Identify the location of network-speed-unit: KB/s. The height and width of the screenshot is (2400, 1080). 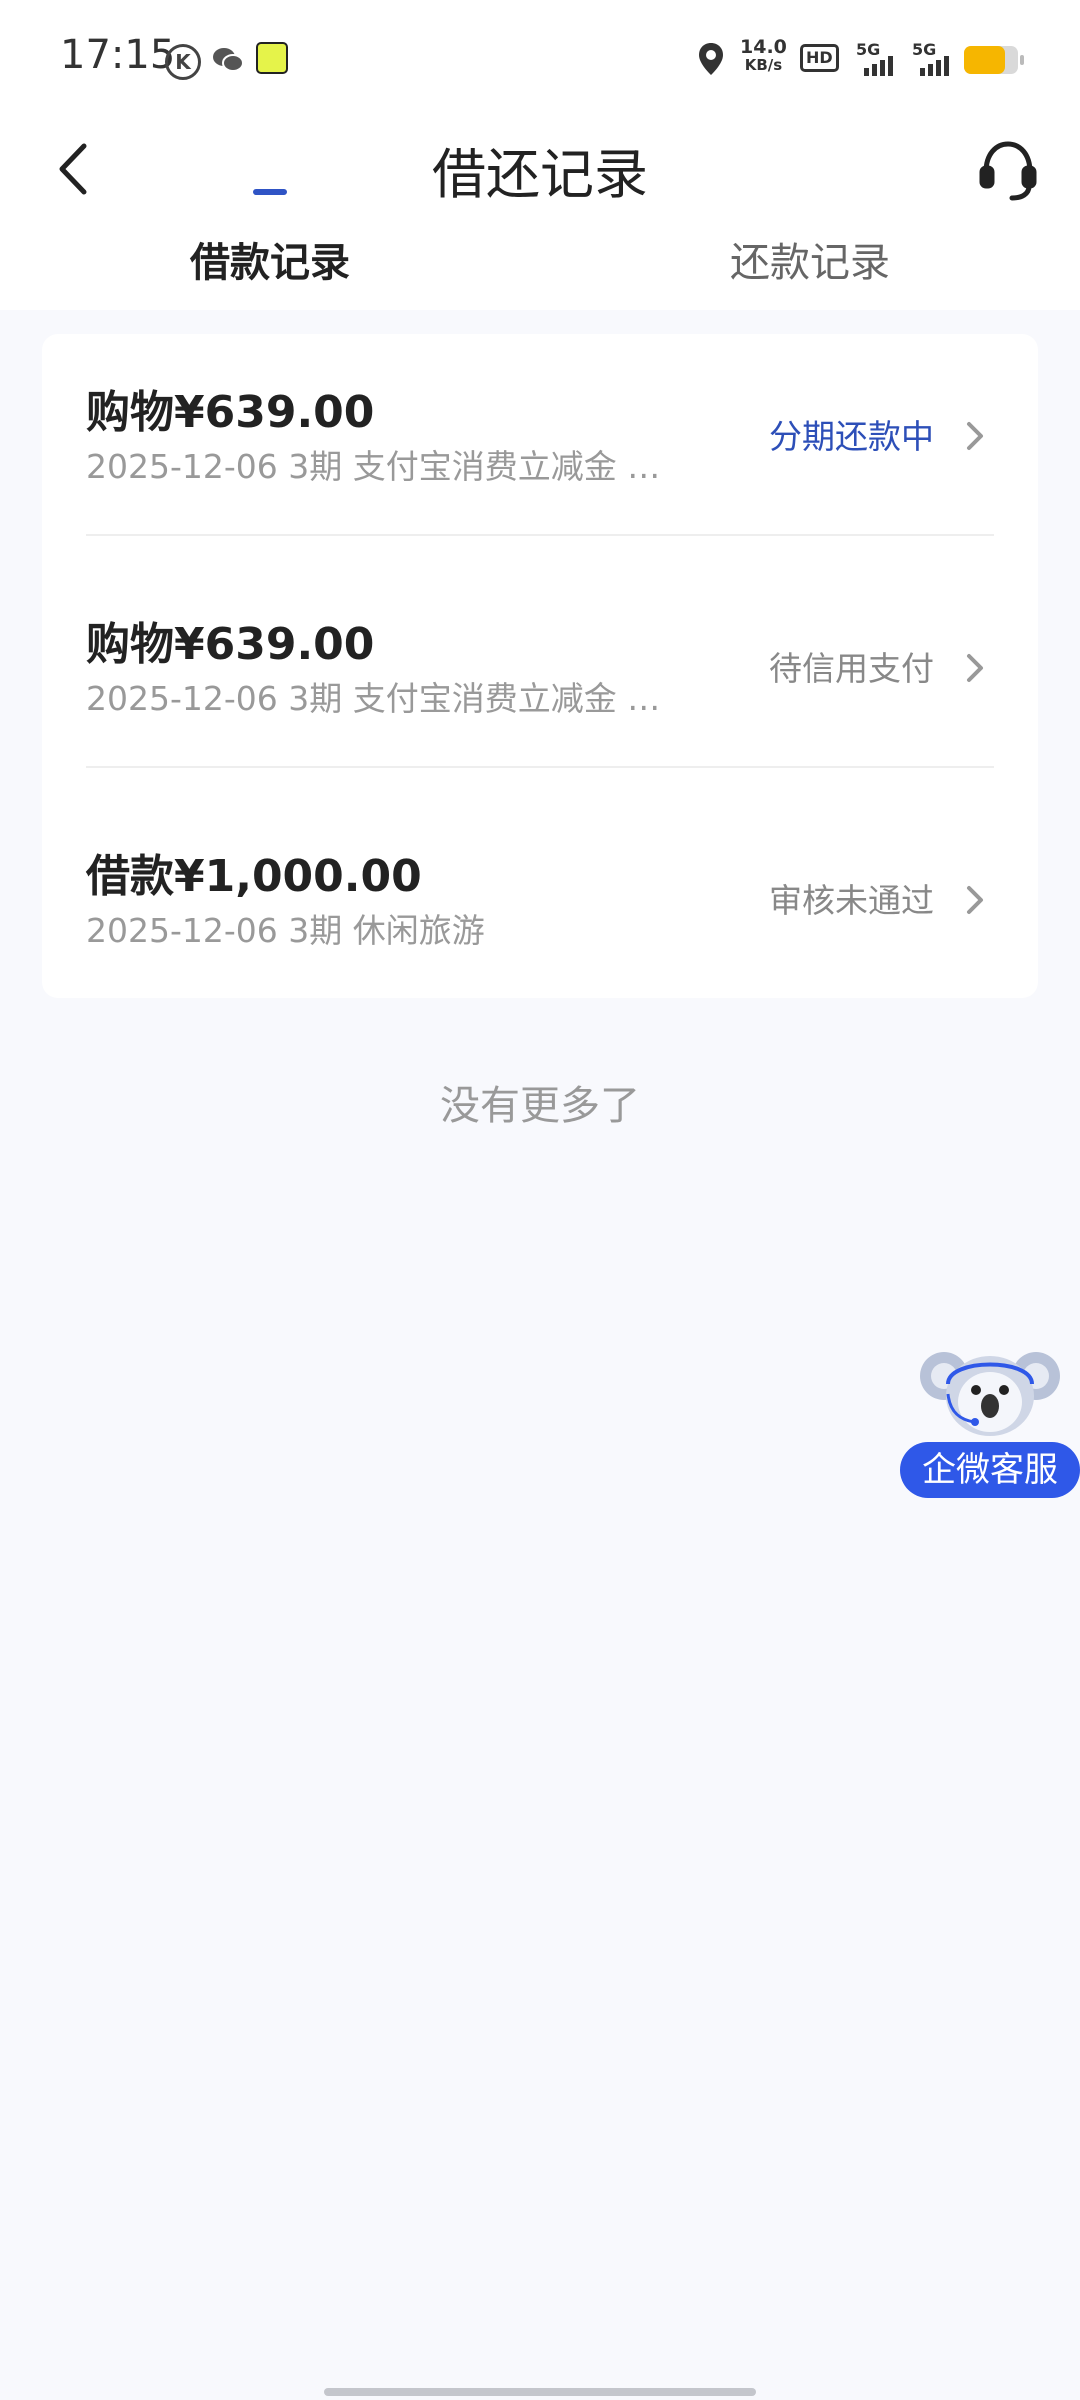
(763, 65).